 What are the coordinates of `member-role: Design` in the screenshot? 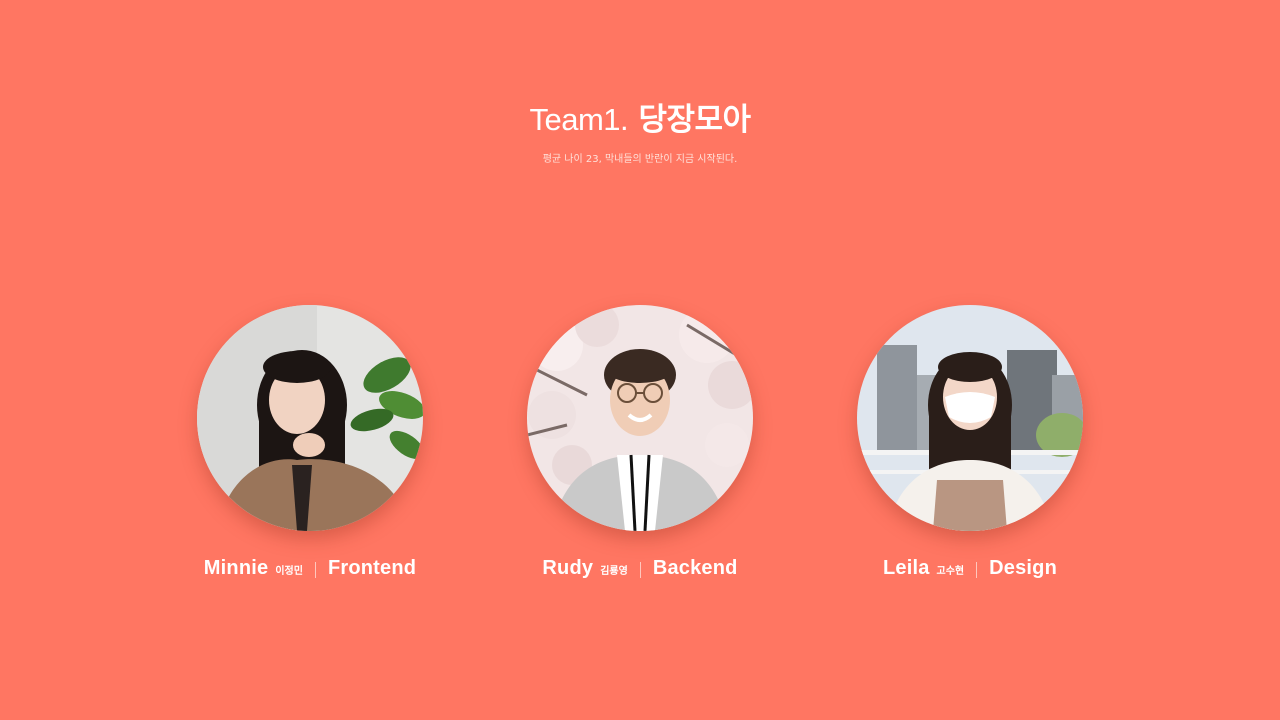 It's located at (1023, 568).